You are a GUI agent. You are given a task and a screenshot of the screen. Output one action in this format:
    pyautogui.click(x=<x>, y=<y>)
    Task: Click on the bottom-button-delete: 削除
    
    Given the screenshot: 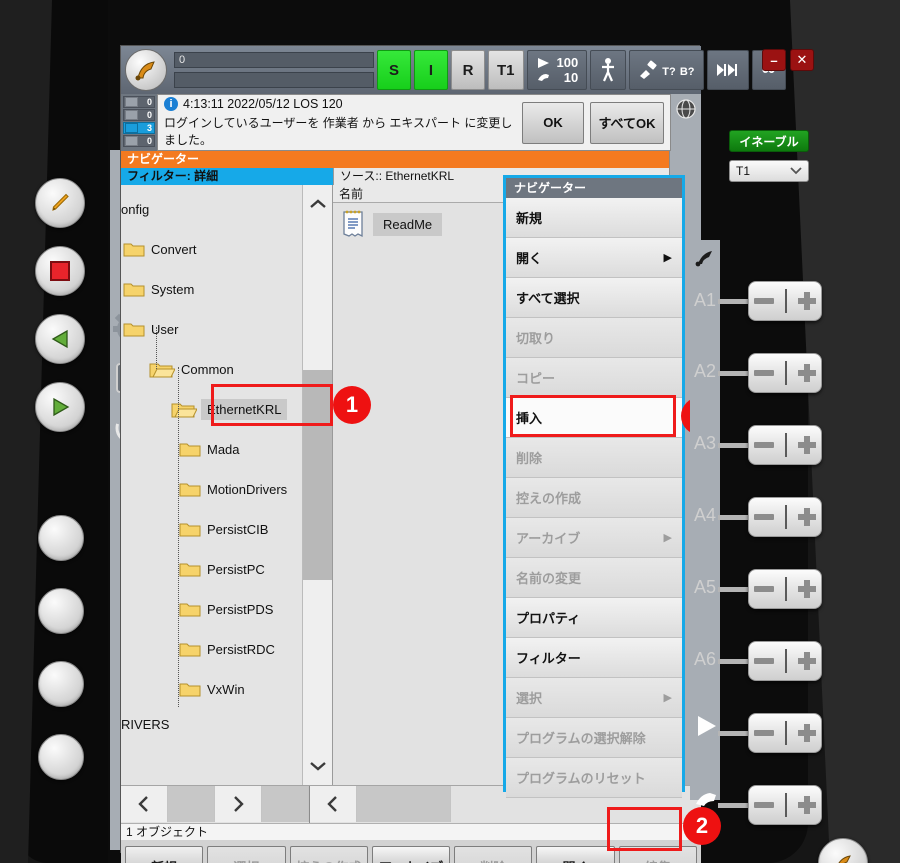 What is the action you would take?
    pyautogui.click(x=493, y=854)
    